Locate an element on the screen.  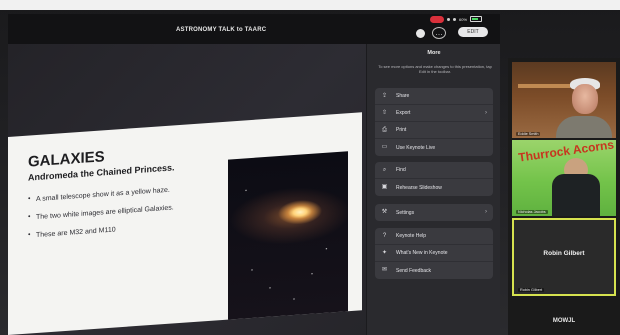
help-icon: ? is located at coordinates (384, 235).